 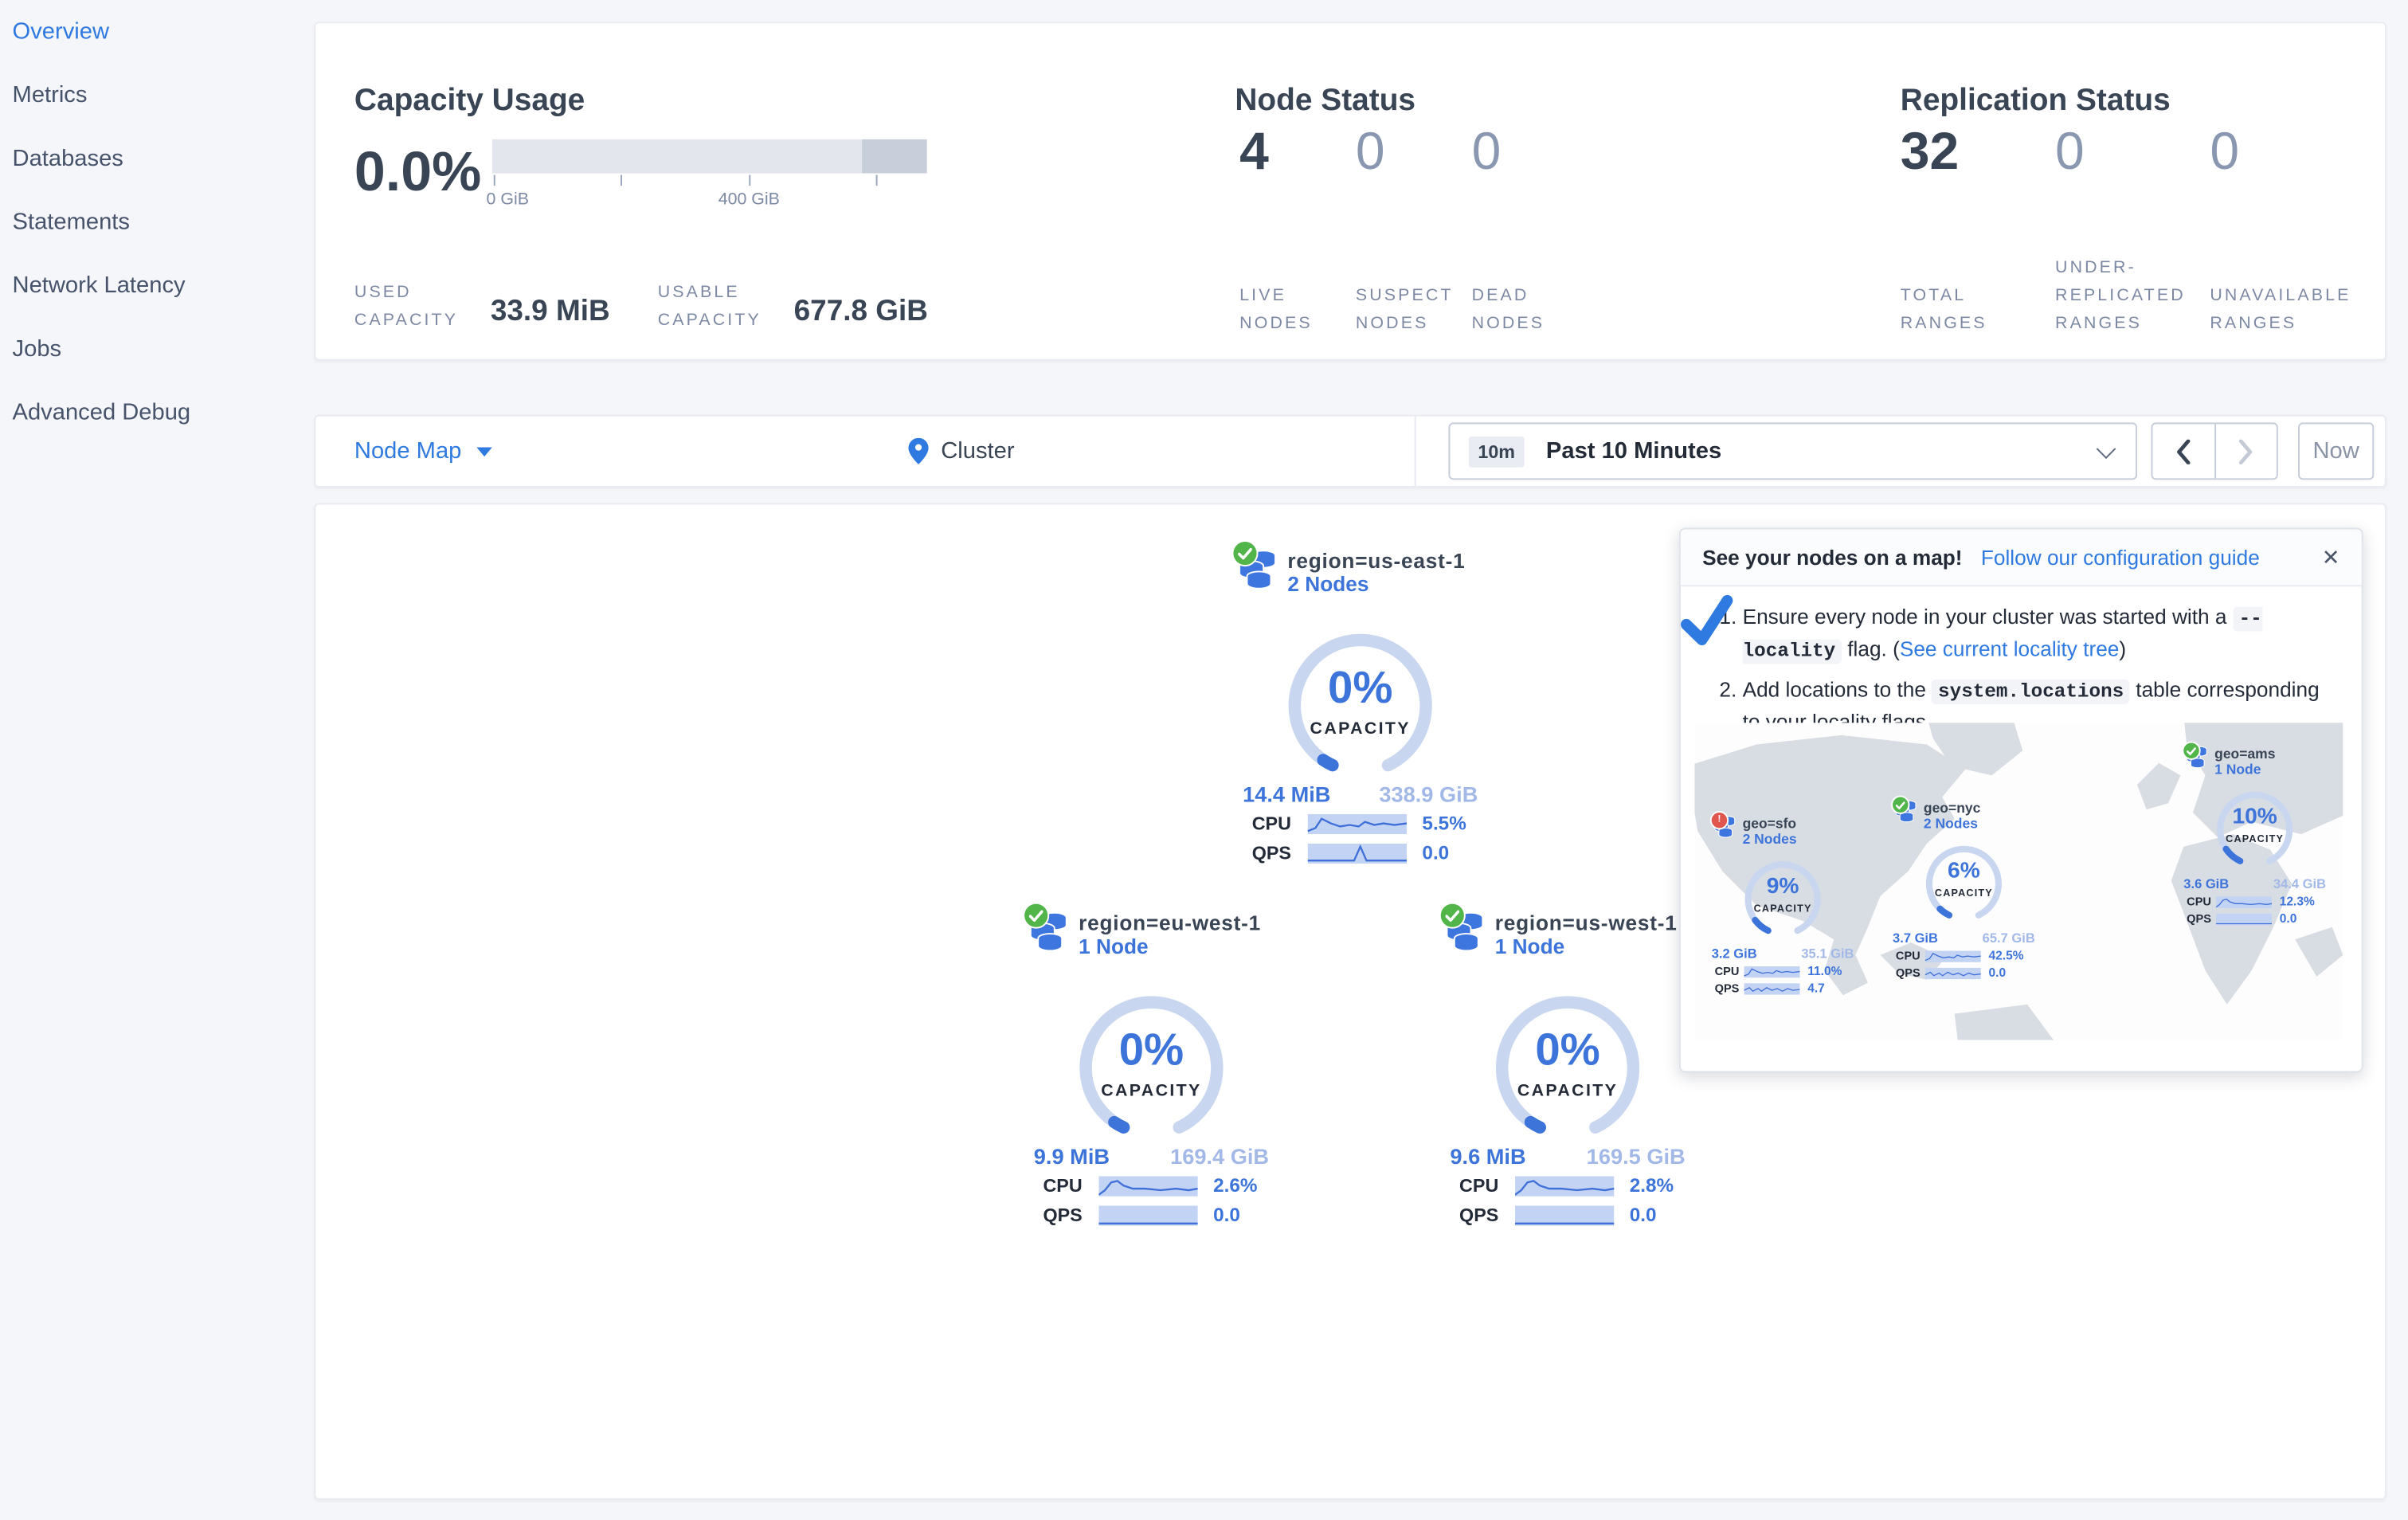 I want to click on cpu-value: 2.8%, so click(x=1652, y=1185).